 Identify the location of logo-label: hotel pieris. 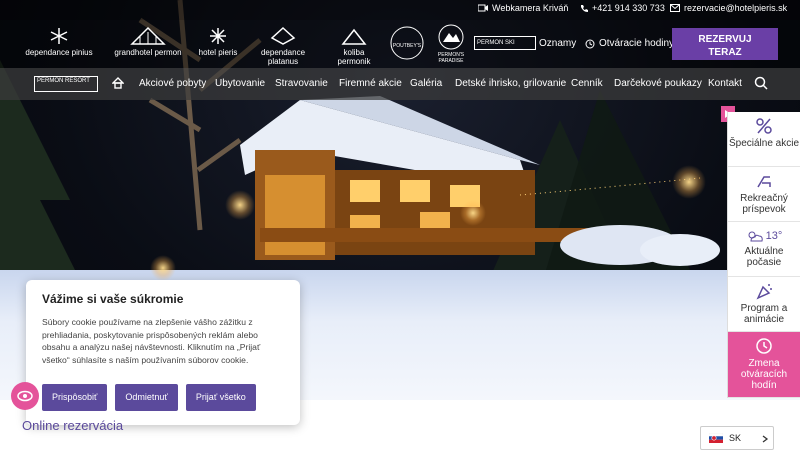
(218, 52).